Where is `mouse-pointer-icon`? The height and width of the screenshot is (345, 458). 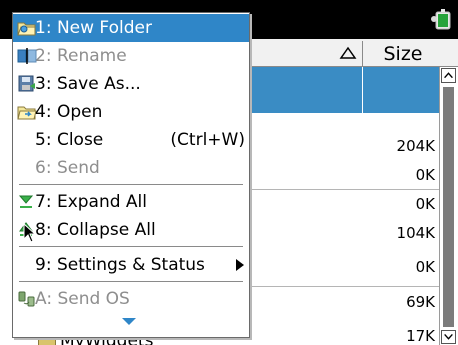 mouse-pointer-icon is located at coordinates (30, 233).